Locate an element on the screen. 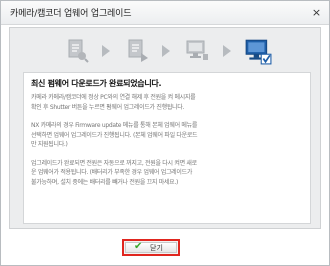 This screenshot has width=330, height=266. message-line: 선택하면 업웨어 업그레이드가 진행됩니다. (본체 업웨어 파일 다운로드 is located at coordinates (114, 135).